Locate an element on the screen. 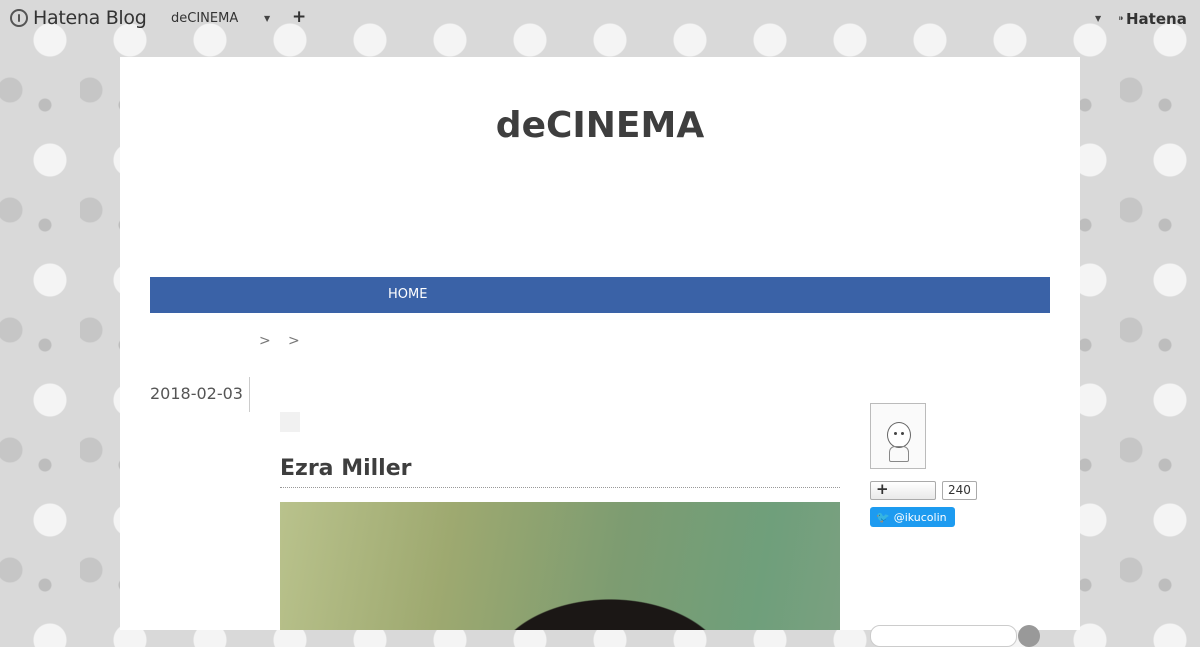 The image size is (1200, 647). bookmark-count: 240 is located at coordinates (959, 490).